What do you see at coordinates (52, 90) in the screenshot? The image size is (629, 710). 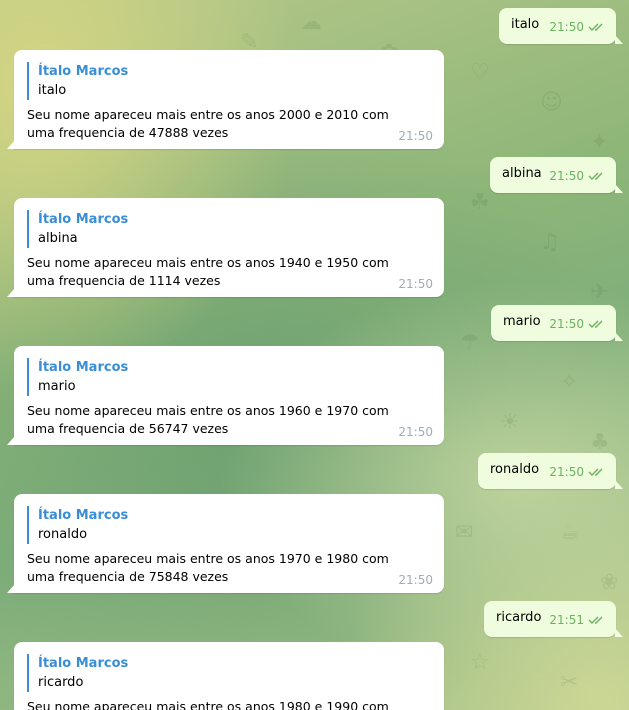 I see `reply-quoted-text: italo` at bounding box center [52, 90].